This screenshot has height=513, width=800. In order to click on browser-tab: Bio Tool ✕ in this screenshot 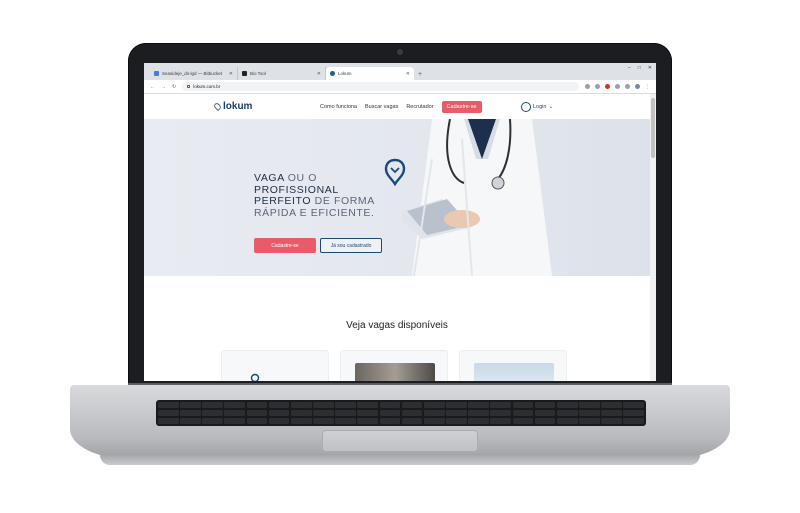, I will do `click(282, 73)`.